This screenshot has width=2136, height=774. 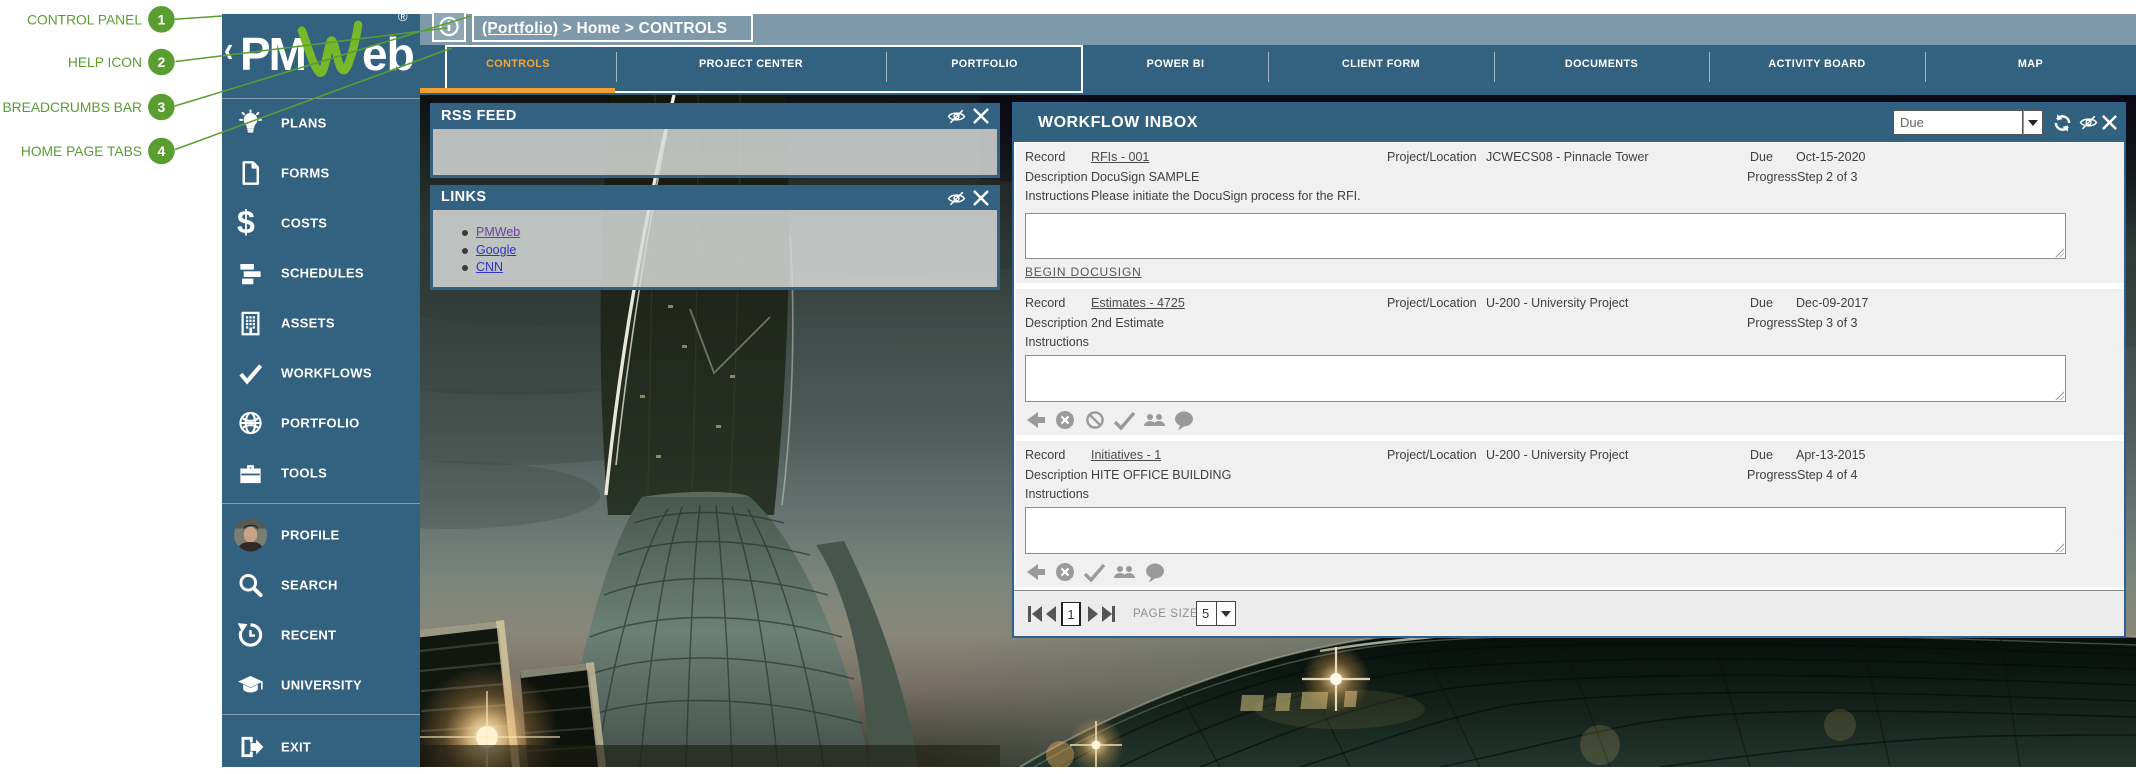 I want to click on svg-text: HELP ICON, so click(x=105, y=62).